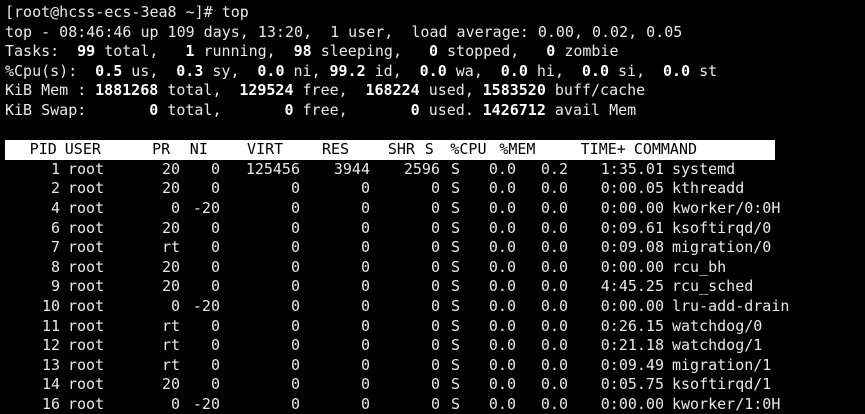 Image resolution: width=865 pixels, height=414 pixels. What do you see at coordinates (632, 188) in the screenshot?
I see `cell-time: 0:00.05` at bounding box center [632, 188].